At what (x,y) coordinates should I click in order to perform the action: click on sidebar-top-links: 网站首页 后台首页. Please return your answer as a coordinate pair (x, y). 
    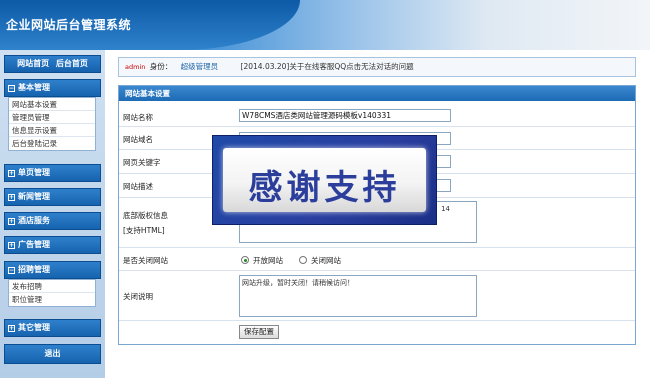
    Looking at the image, I should click on (52, 64).